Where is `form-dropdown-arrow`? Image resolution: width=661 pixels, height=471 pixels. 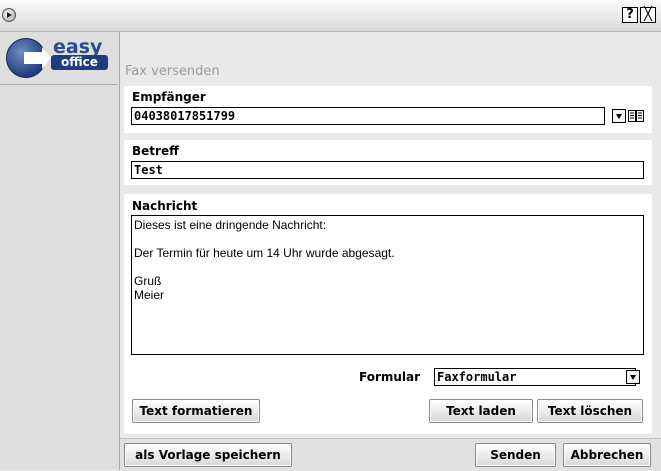
form-dropdown-arrow is located at coordinates (633, 377).